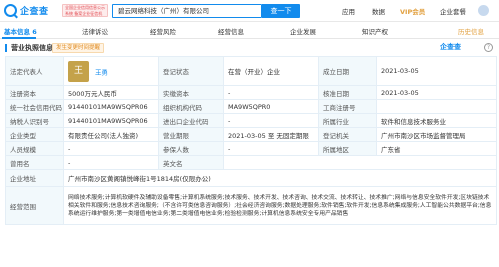 The width and height of the screenshot is (499, 267). Describe the element at coordinates (10, 10) in the screenshot. I see `logo-magnifier-icon` at that location.